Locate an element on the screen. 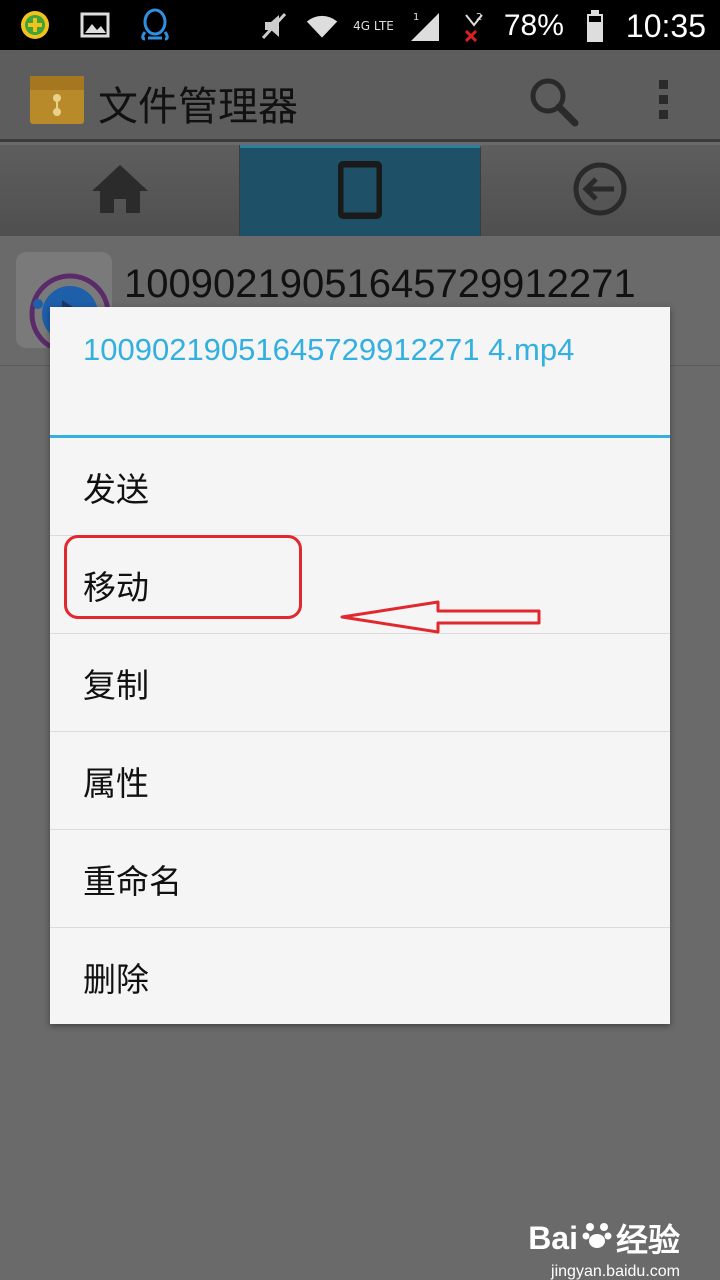 This screenshot has width=720, height=1280. home-icon is located at coordinates (120, 191).